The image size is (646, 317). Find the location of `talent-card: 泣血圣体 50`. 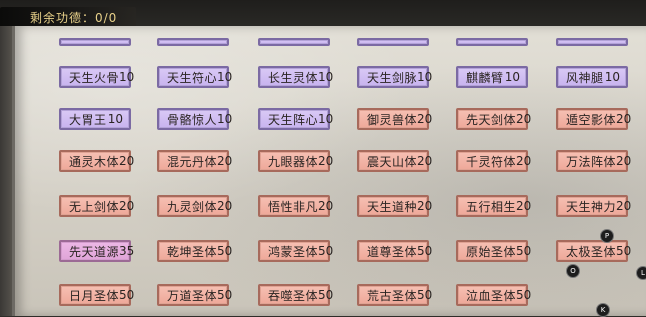

talent-card: 泣血圣体 50 is located at coordinates (494, 295).